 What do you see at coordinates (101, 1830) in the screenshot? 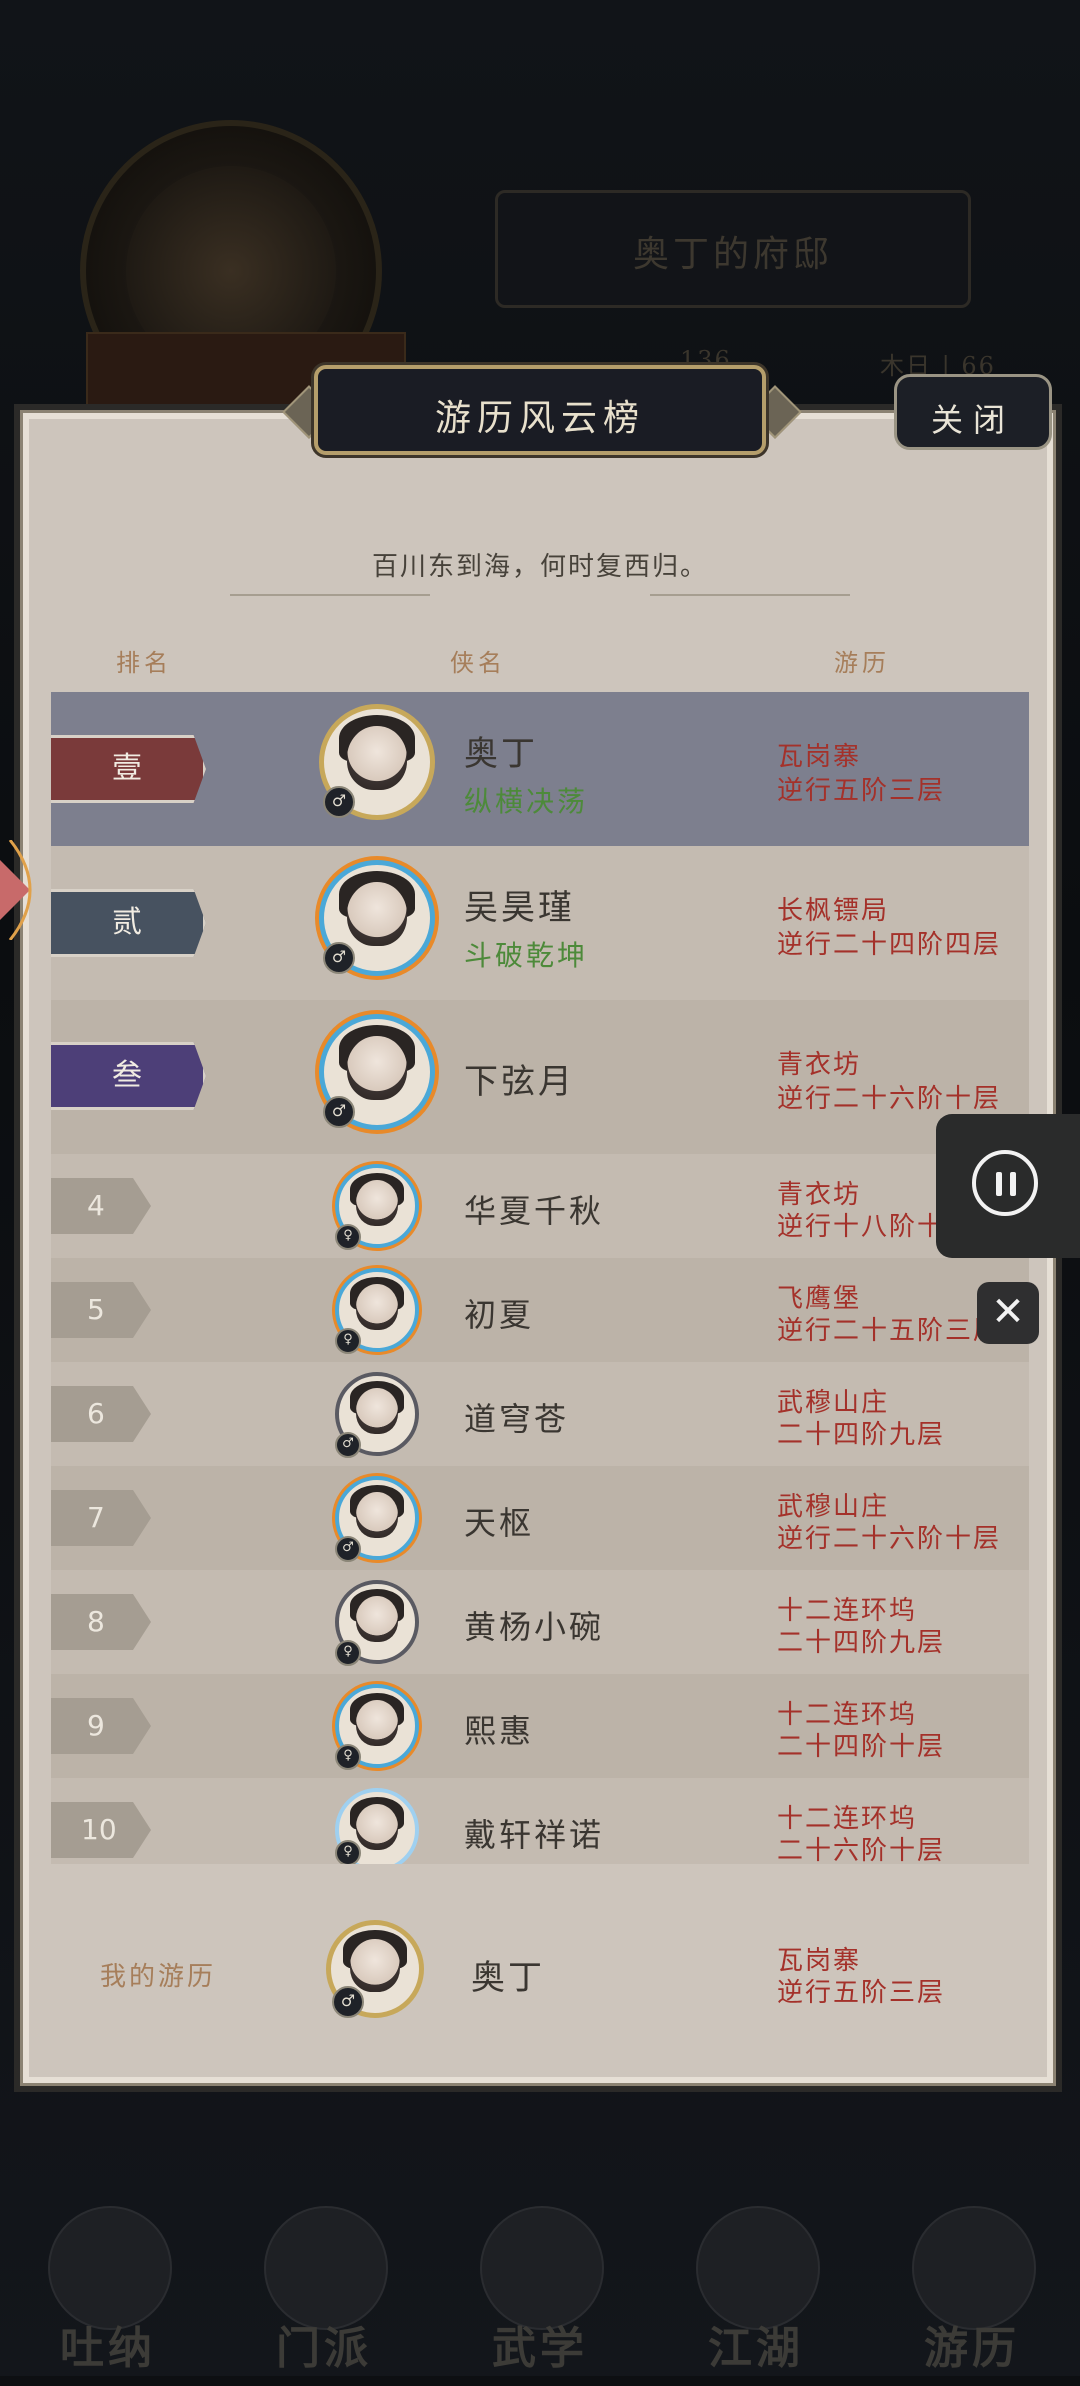
I see `rank-badge: 10` at bounding box center [101, 1830].